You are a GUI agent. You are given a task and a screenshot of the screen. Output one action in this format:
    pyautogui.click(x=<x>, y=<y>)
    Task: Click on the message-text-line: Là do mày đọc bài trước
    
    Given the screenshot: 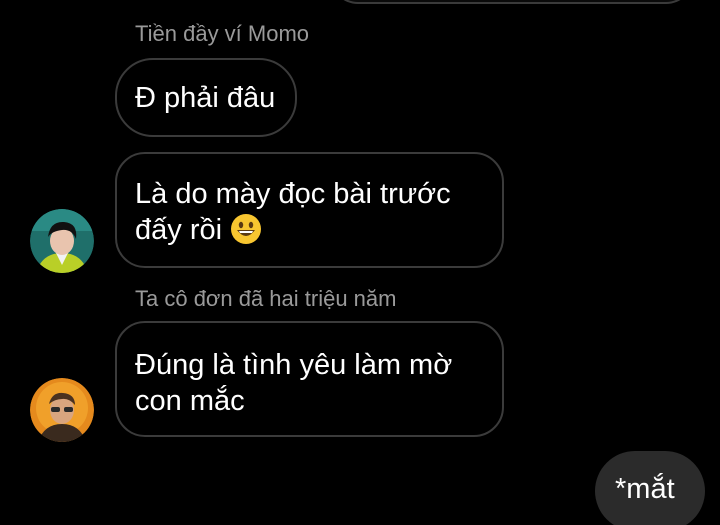 What is the action you would take?
    pyautogui.click(x=293, y=194)
    